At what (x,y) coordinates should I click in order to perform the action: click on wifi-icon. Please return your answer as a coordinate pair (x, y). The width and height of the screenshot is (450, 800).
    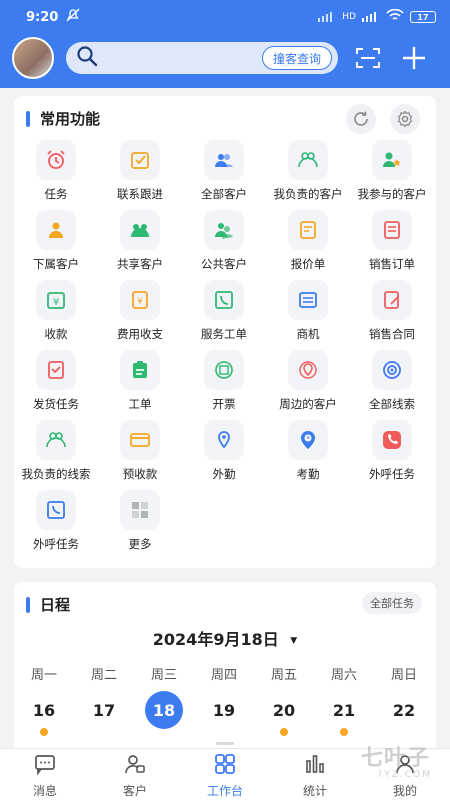
    Looking at the image, I should click on (395, 16).